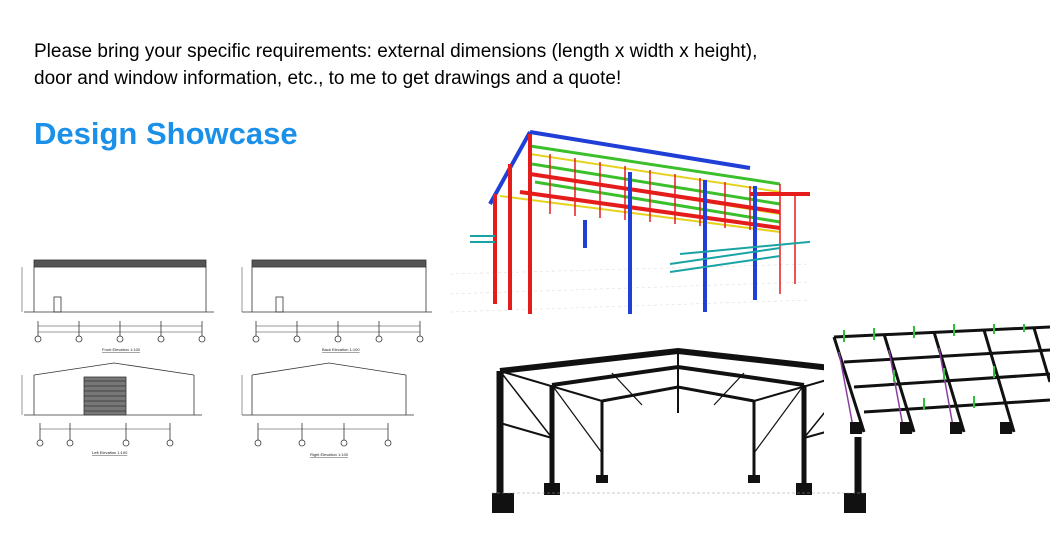 This screenshot has height=537, width=1064. I want to click on analysis-frame-render, so click(937, 379).